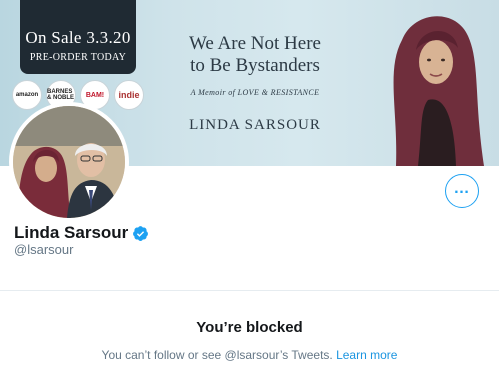 Image resolution: width=499 pixels, height=388 pixels. What do you see at coordinates (27, 95) in the screenshot?
I see `amazon-logo: amazon` at bounding box center [27, 95].